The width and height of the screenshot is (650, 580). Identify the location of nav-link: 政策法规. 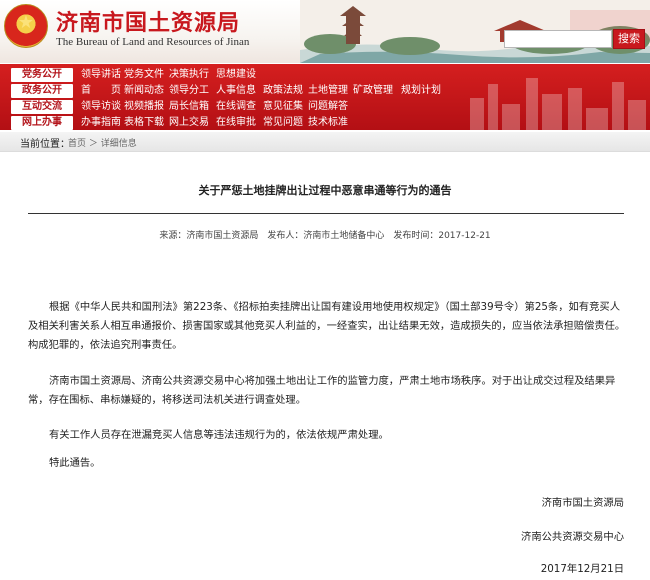
(283, 90).